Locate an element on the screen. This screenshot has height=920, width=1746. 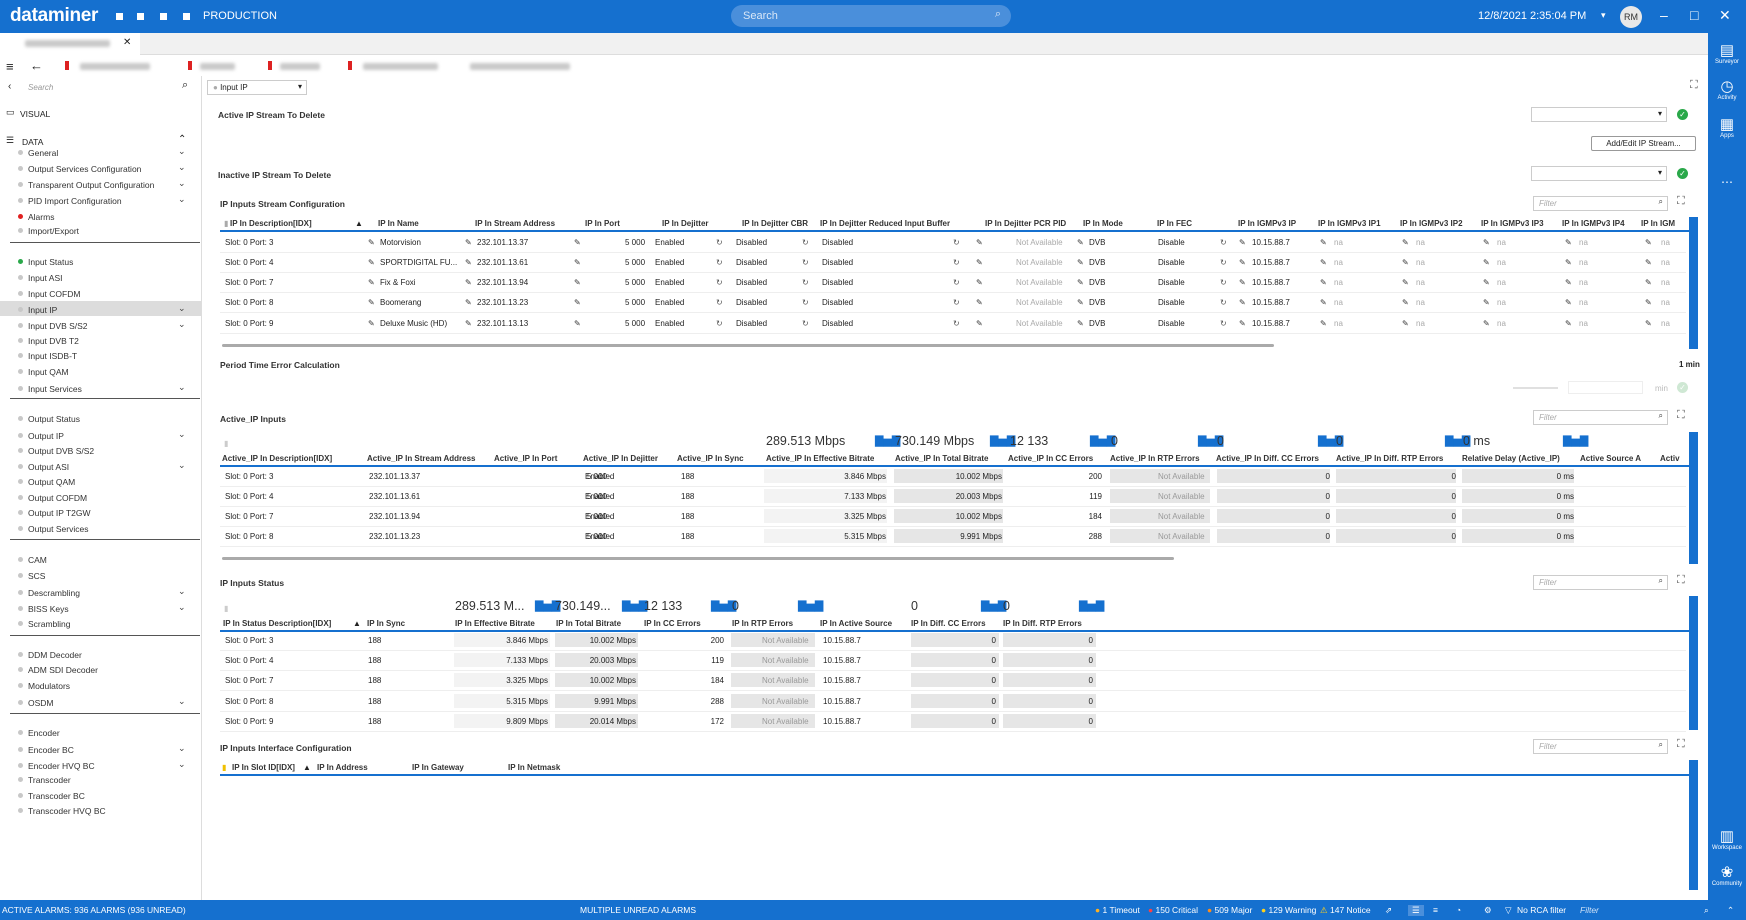
notice-count: 147 Notice is located at coordinates (1350, 910).